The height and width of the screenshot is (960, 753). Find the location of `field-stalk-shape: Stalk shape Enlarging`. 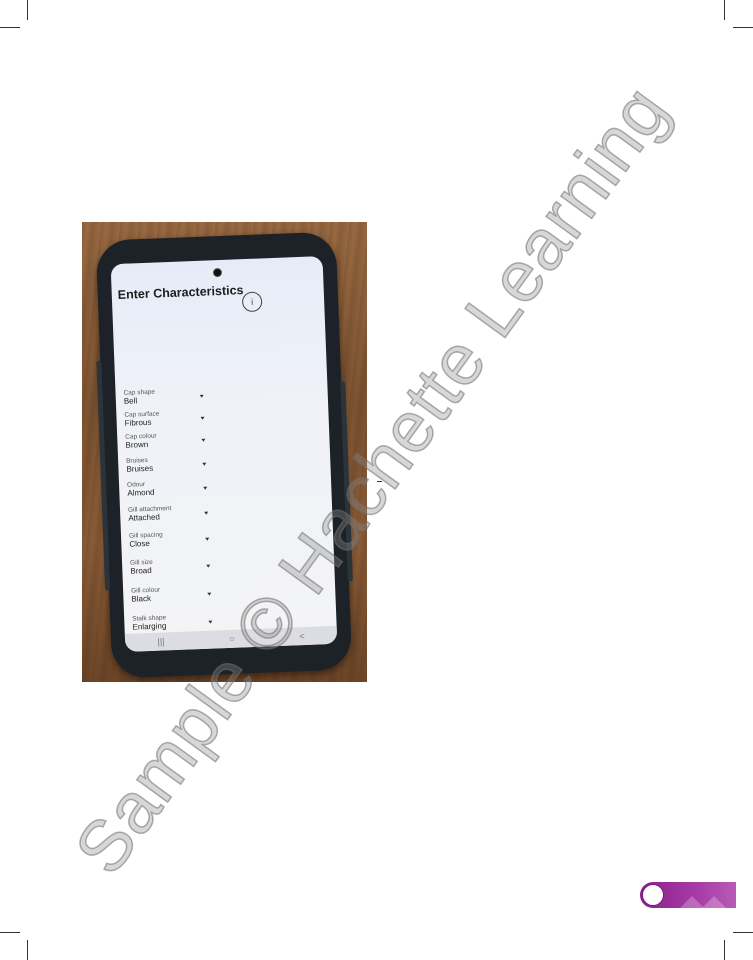

field-stalk-shape: Stalk shape Enlarging is located at coordinates (177, 622).